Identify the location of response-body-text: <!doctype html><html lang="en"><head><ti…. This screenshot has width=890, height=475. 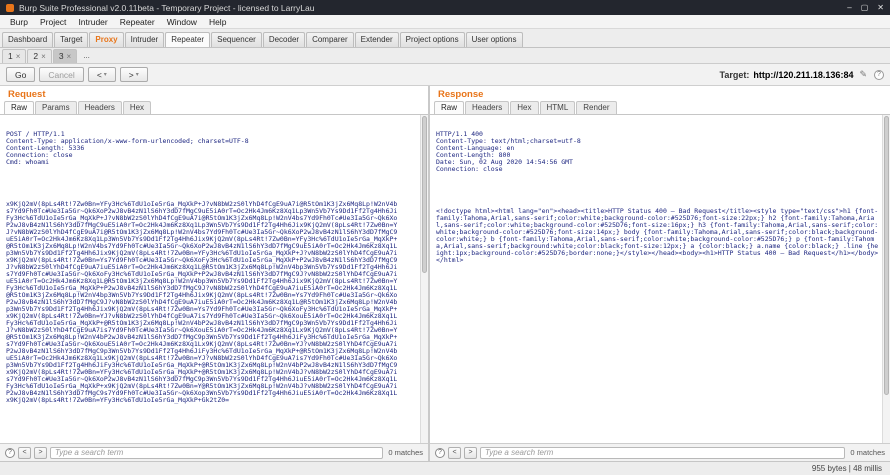
(657, 235).